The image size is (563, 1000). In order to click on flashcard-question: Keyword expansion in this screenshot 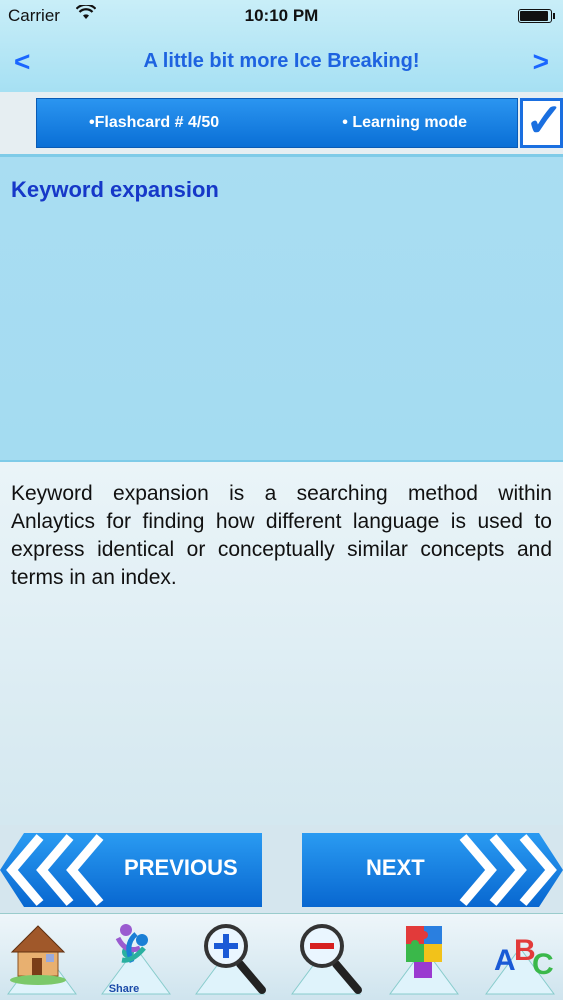, I will do `click(115, 189)`.